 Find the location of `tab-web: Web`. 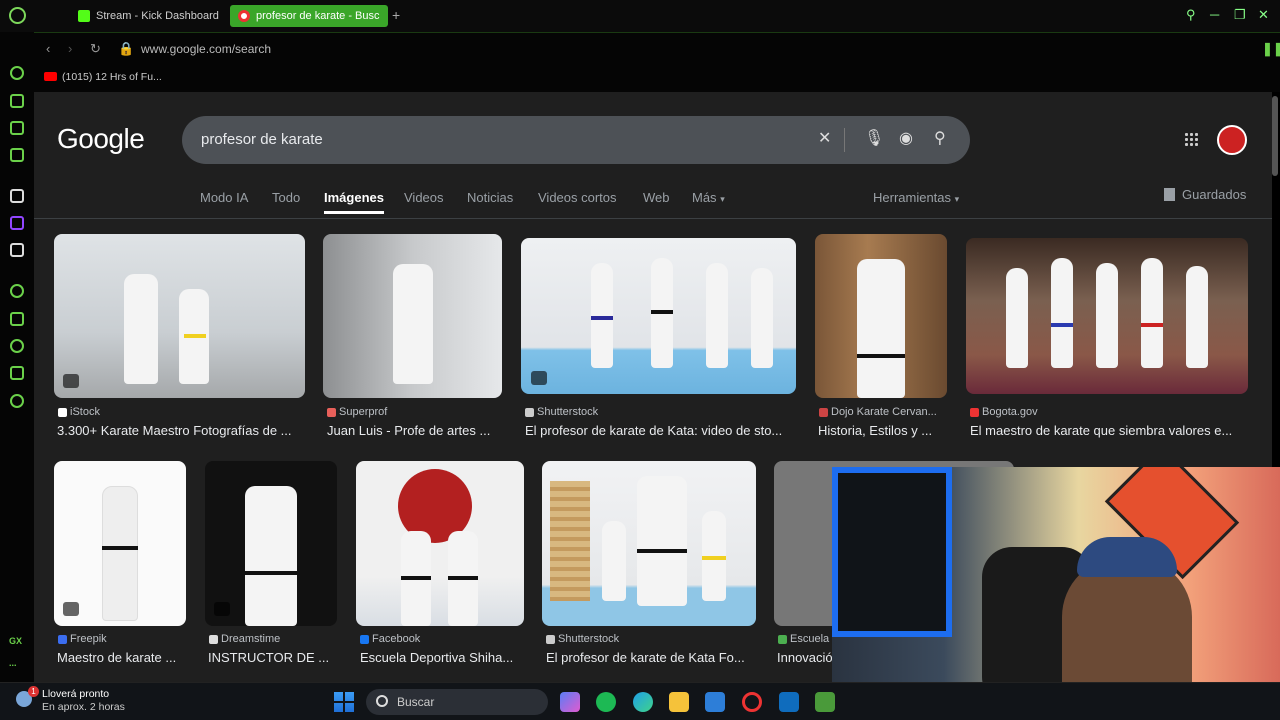

tab-web: Web is located at coordinates (656, 197).